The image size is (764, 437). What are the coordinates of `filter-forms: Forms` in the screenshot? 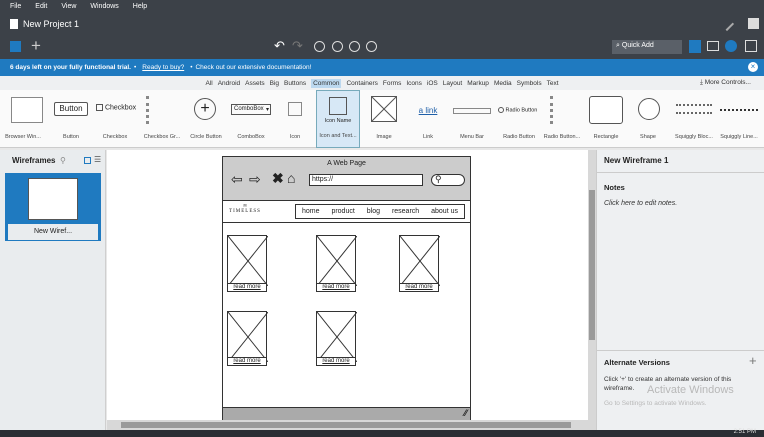 It's located at (392, 83).